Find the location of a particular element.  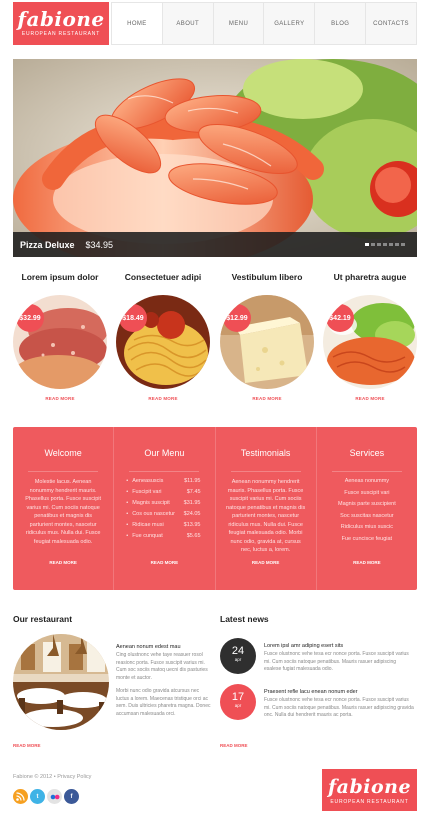

restaurant-read-more: READ MORE is located at coordinates (27, 745).